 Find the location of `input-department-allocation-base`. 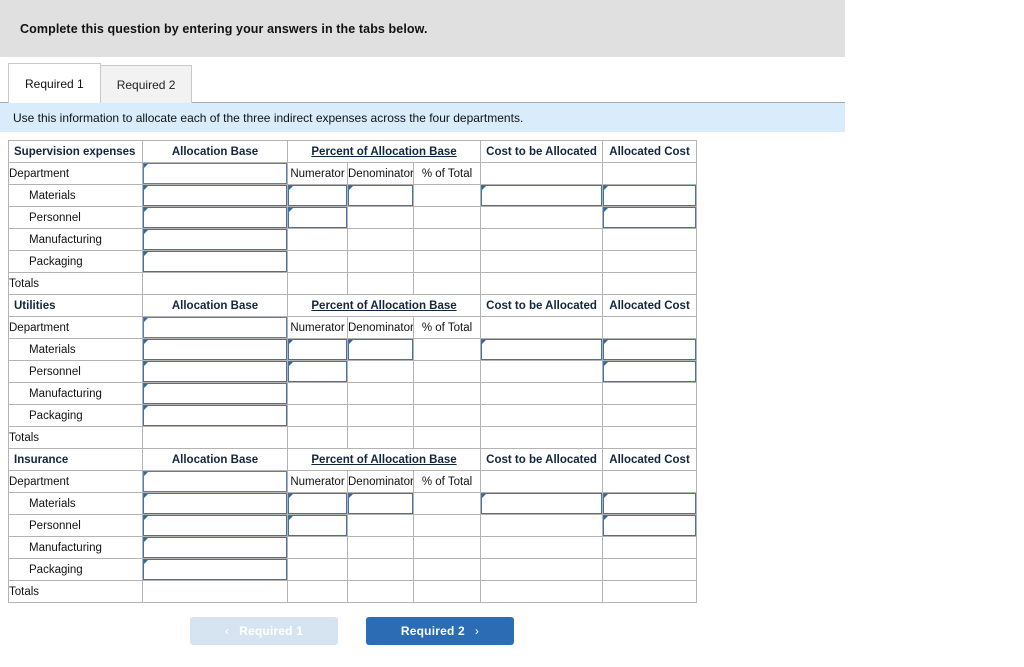

input-department-allocation-base is located at coordinates (215, 173).